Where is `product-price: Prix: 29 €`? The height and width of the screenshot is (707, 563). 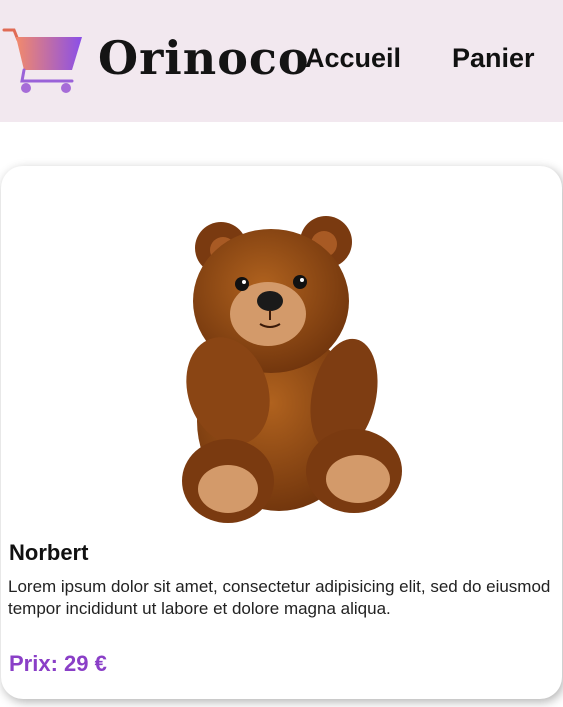
product-price: Prix: 29 € is located at coordinates (58, 663).